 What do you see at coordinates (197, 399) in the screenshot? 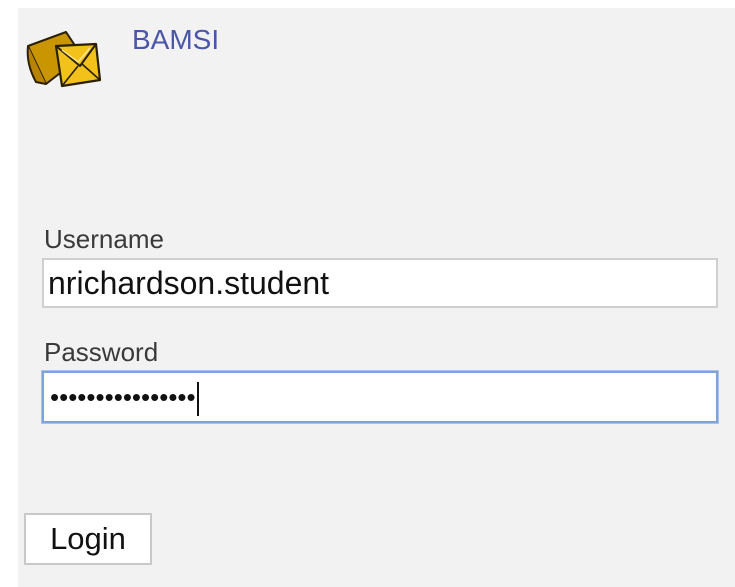
I see `text-caret` at bounding box center [197, 399].